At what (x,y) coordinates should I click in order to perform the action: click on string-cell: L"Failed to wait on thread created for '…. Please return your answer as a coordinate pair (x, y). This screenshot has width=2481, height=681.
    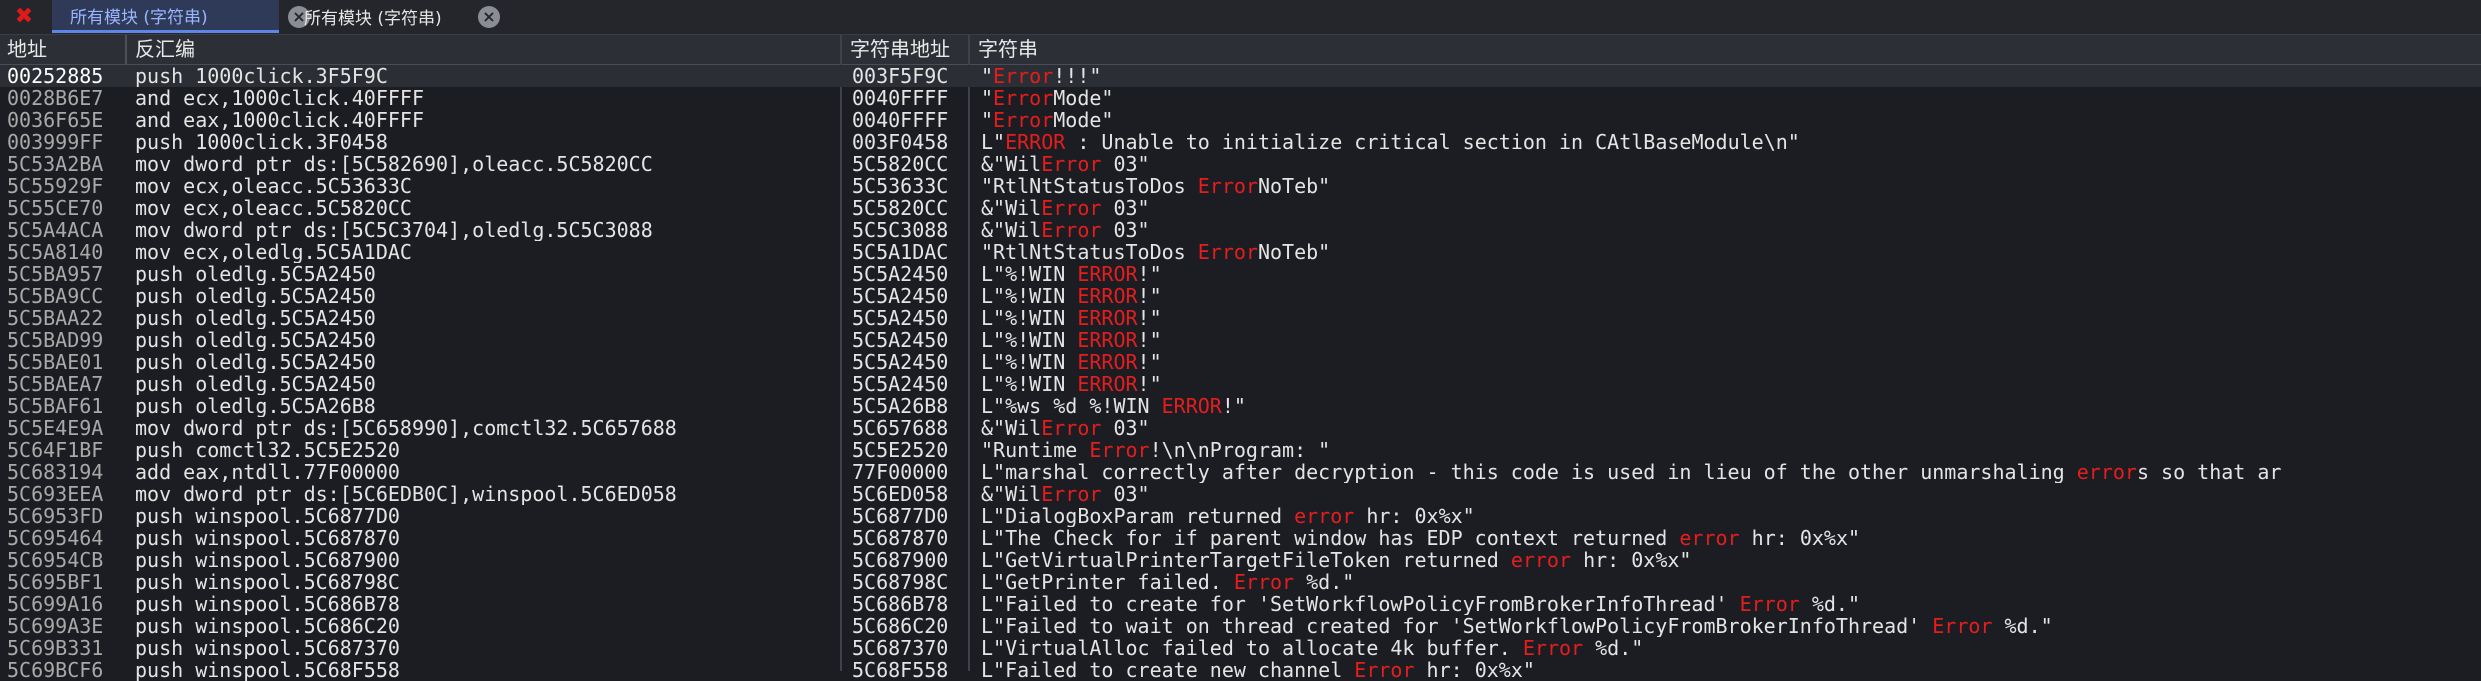
    Looking at the image, I should click on (1731, 626).